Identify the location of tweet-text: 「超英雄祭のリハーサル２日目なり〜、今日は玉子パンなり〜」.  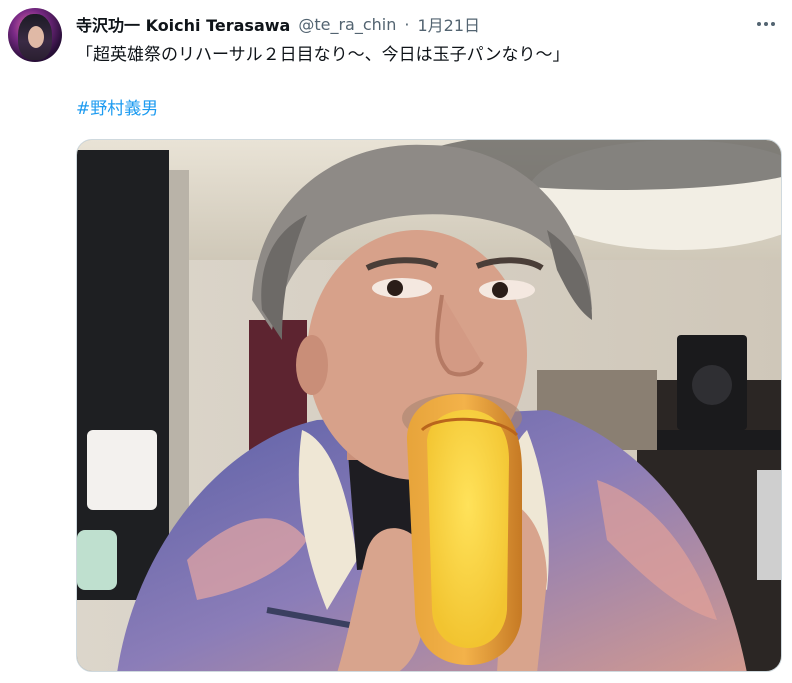
(323, 55).